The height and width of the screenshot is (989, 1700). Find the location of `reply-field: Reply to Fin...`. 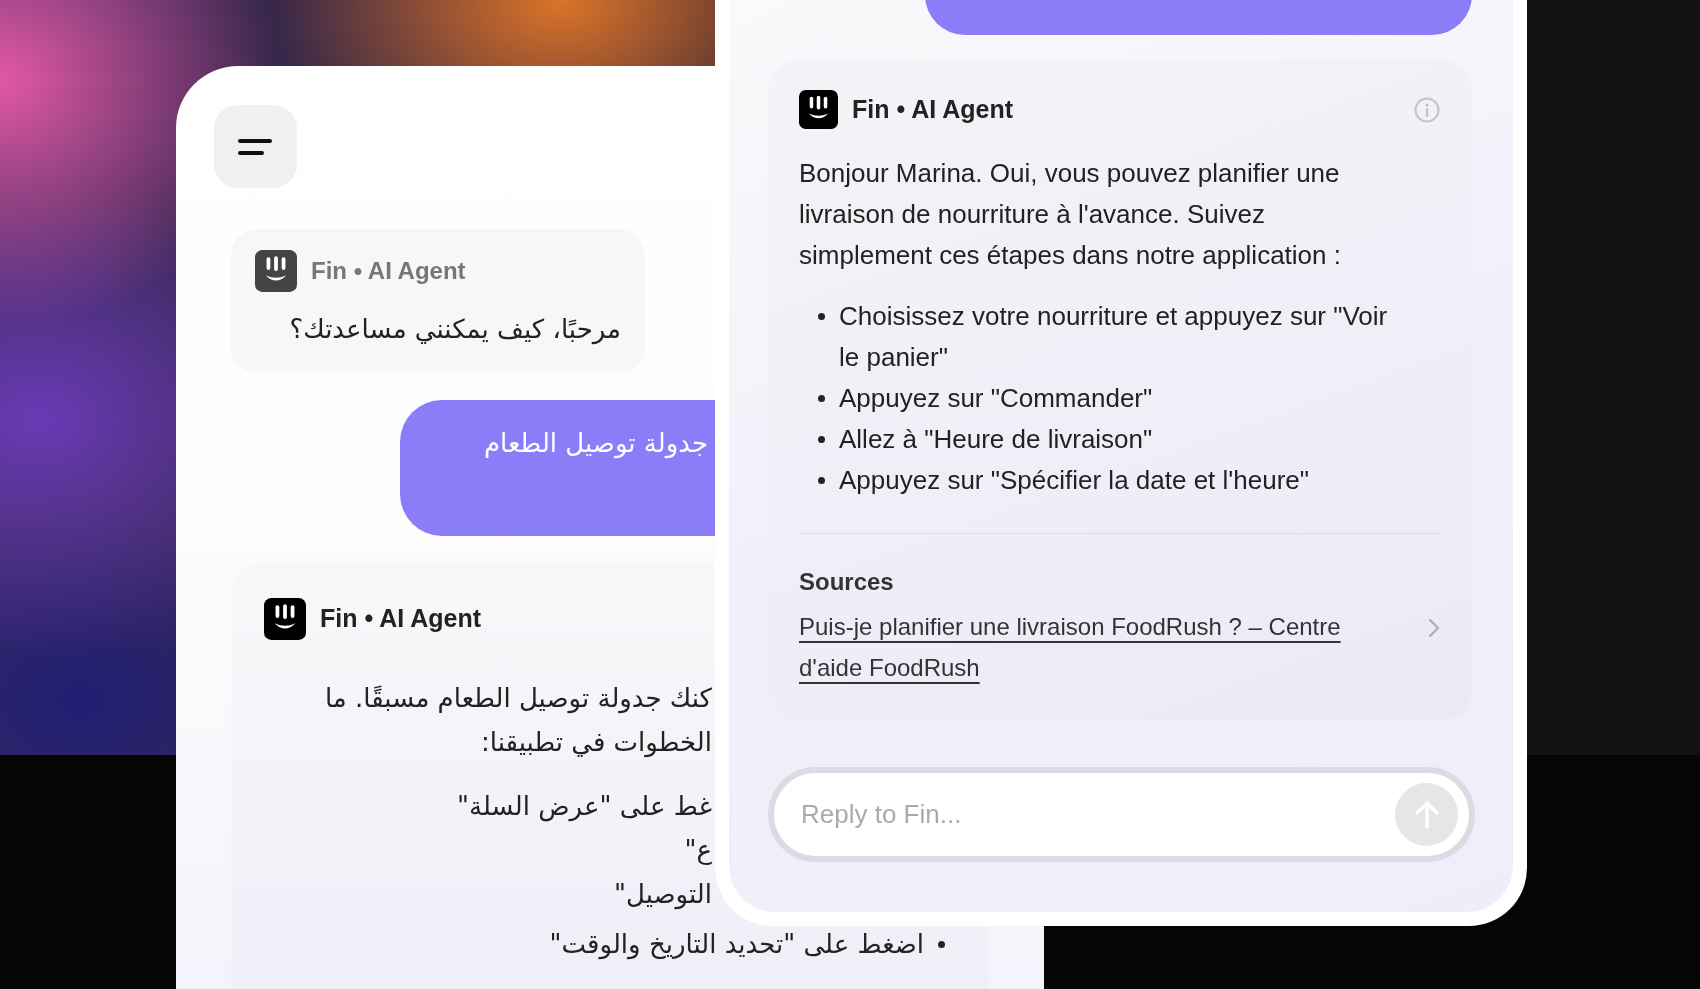

reply-field: Reply to Fin... is located at coordinates (1097, 814).